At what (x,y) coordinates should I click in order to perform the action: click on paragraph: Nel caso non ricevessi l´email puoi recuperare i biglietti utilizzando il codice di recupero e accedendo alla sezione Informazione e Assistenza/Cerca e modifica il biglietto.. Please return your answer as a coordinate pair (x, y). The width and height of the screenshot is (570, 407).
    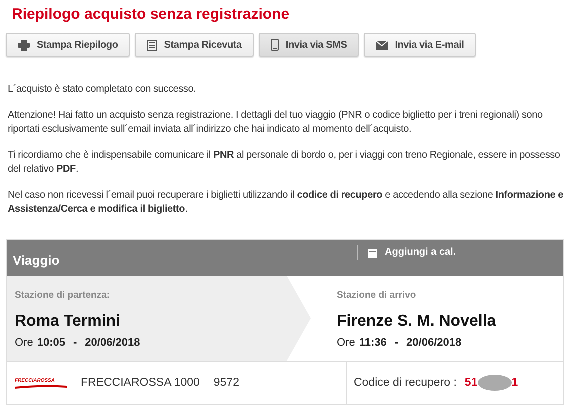
    Looking at the image, I should click on (286, 202).